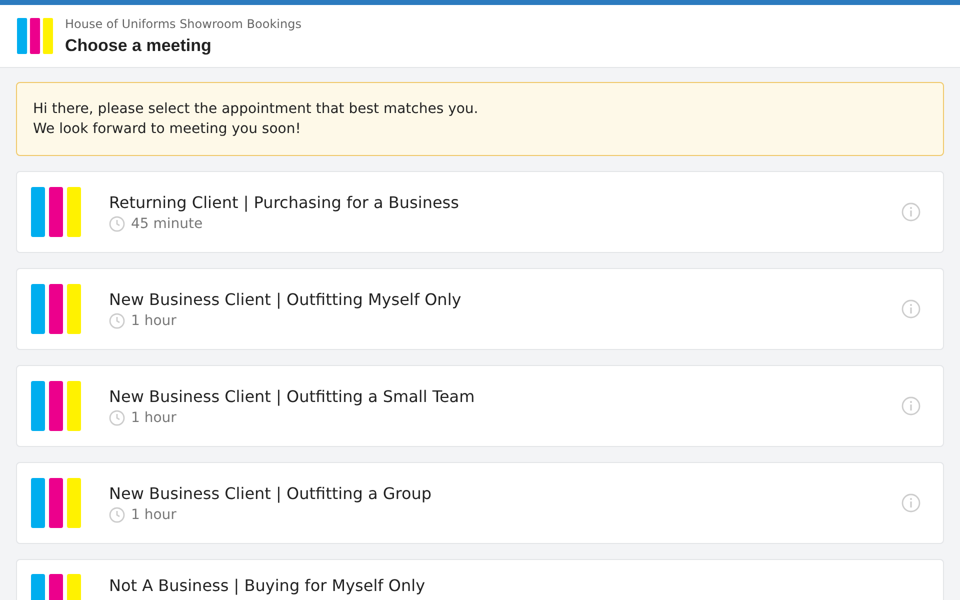 This screenshot has width=960, height=600. I want to click on meeting-card: New Business Client | Outfitting a Group 1 hour, so click(480, 503).